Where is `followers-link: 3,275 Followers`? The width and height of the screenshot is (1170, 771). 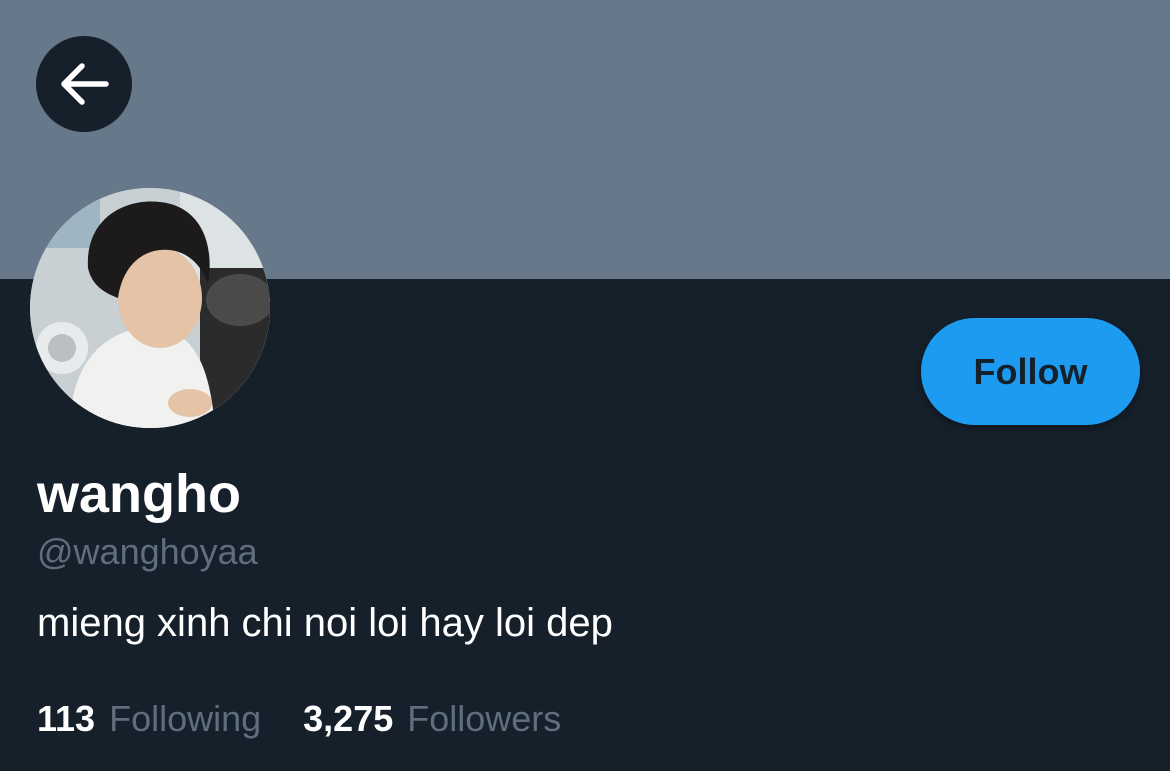
followers-link: 3,275 Followers is located at coordinates (432, 719).